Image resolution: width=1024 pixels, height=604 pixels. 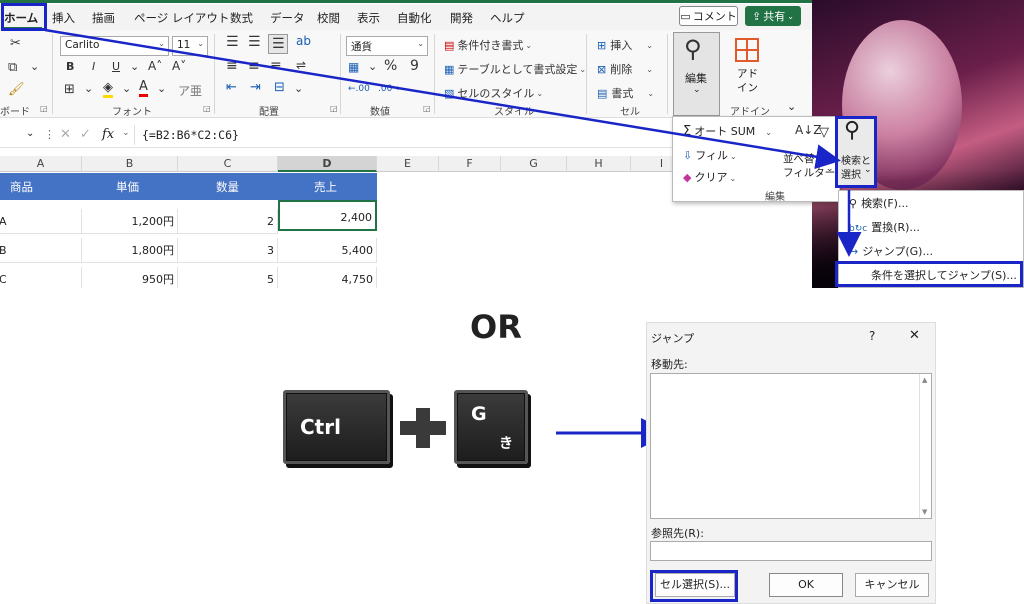 I want to click on highlight-special-button, so click(x=694, y=586).